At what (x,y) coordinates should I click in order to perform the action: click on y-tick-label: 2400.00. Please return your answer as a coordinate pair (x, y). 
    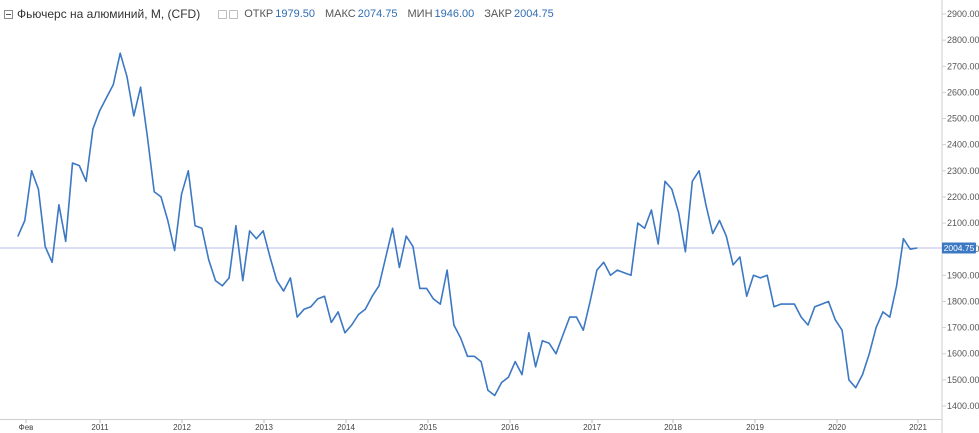
    Looking at the image, I should click on (963, 145).